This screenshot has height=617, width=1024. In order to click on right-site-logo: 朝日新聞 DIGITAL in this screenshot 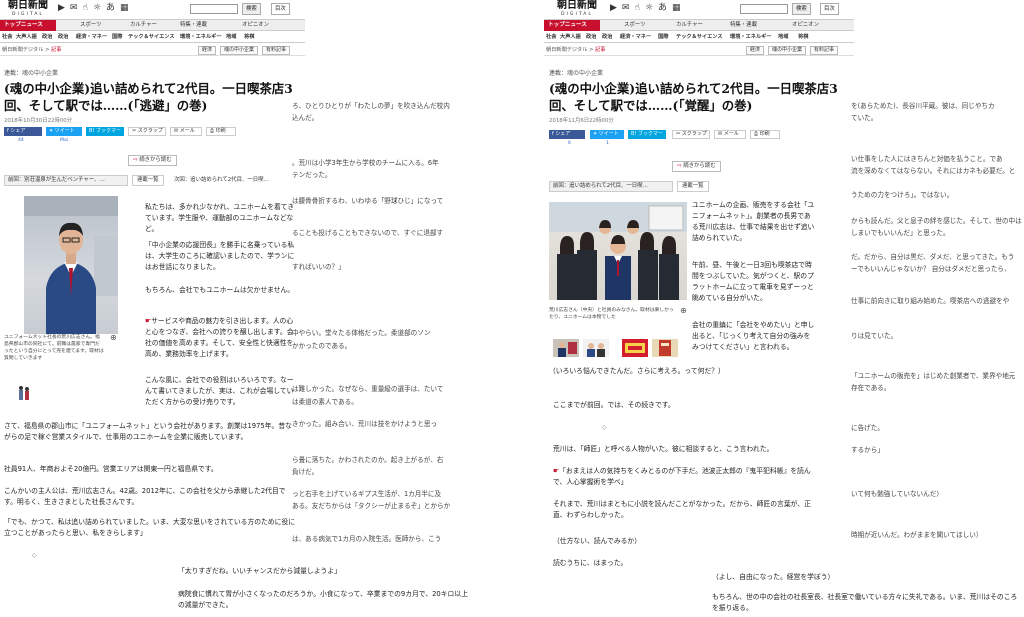, I will do `click(577, 9)`.